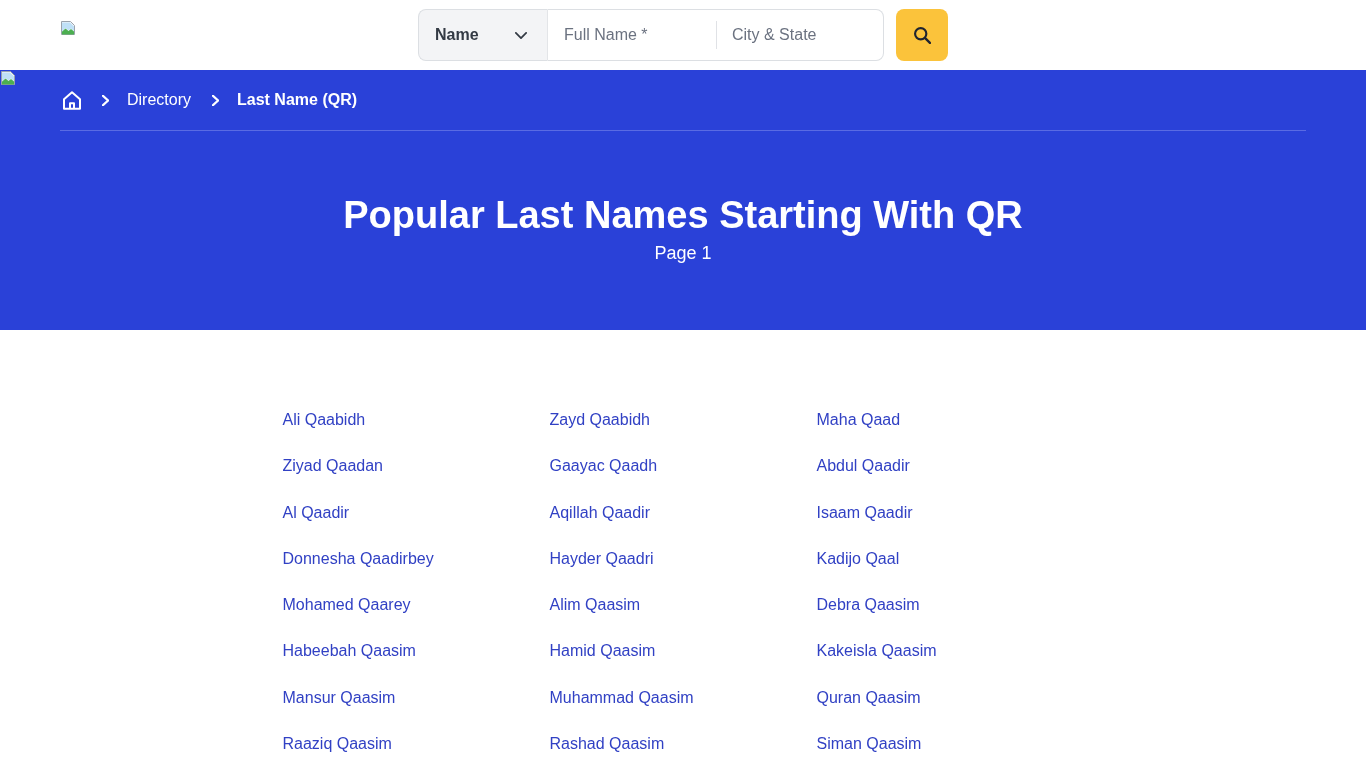 This screenshot has height=768, width=1366. Describe the element at coordinates (868, 697) in the screenshot. I see `name-link: Quran Qaasim` at that location.